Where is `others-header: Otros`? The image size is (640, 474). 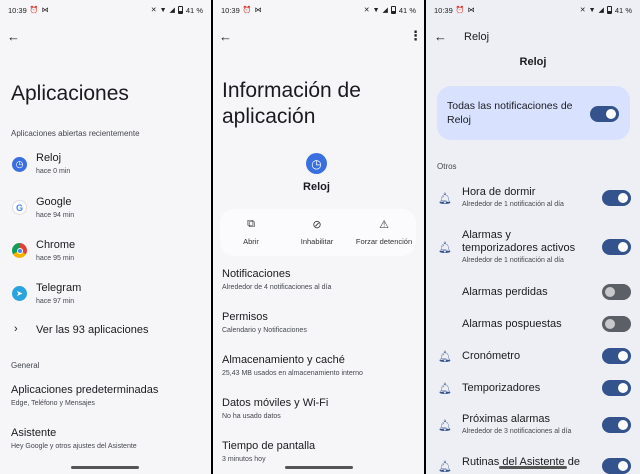
others-header: Otros is located at coordinates (447, 166).